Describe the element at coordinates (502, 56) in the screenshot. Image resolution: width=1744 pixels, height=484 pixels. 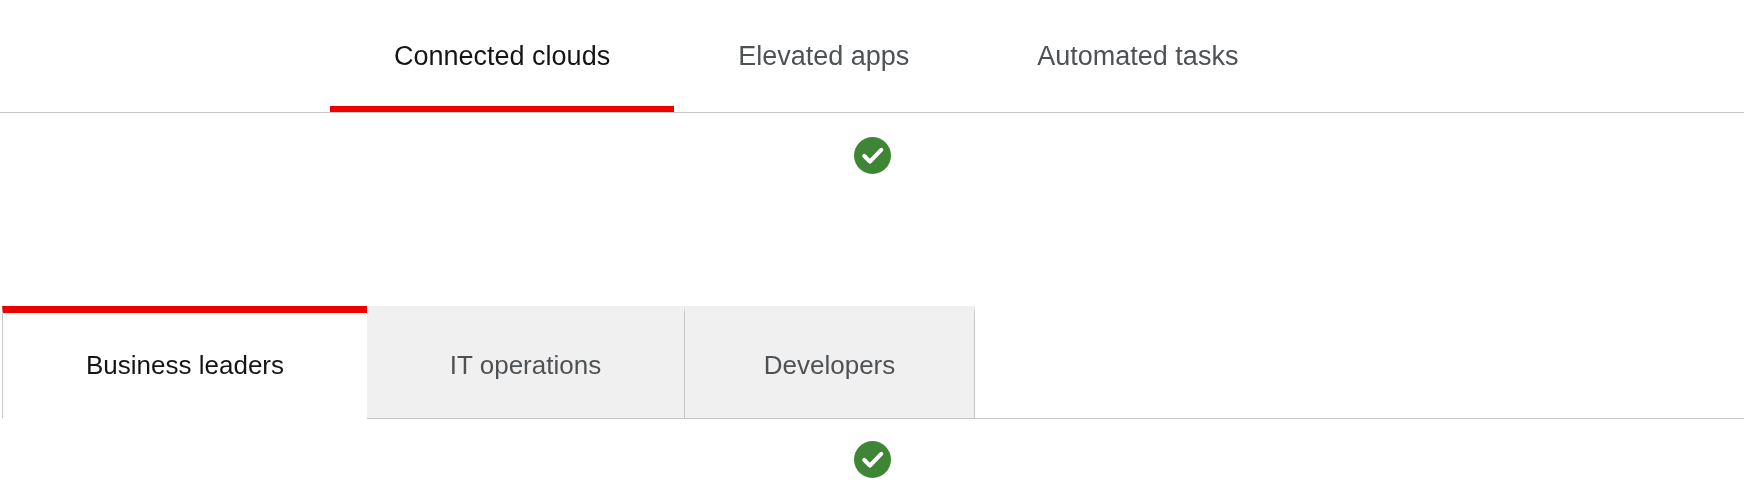
I see `tab: Connected clouds` at that location.